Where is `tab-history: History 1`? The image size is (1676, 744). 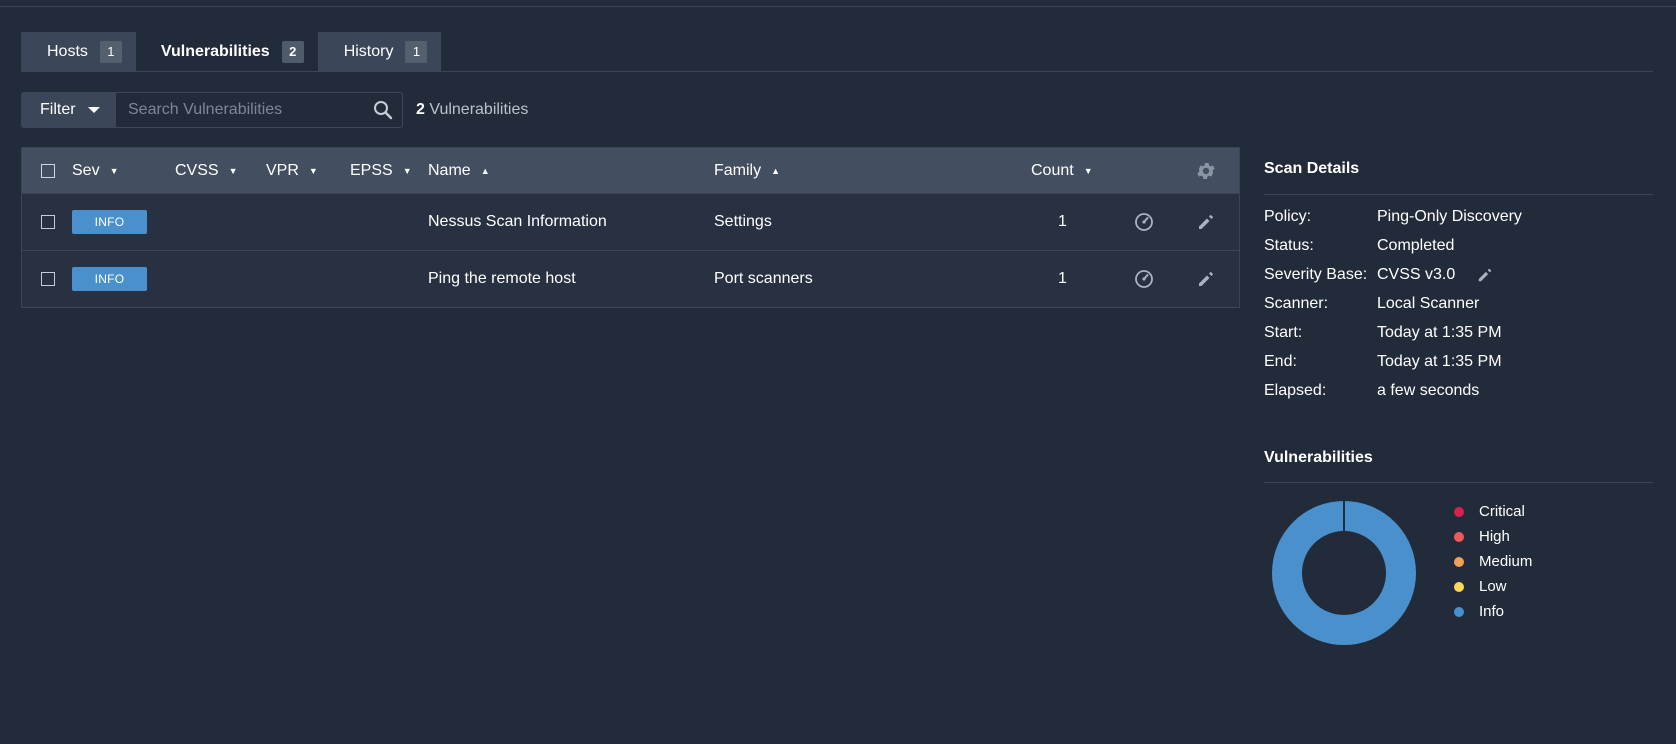 tab-history: History 1 is located at coordinates (379, 52).